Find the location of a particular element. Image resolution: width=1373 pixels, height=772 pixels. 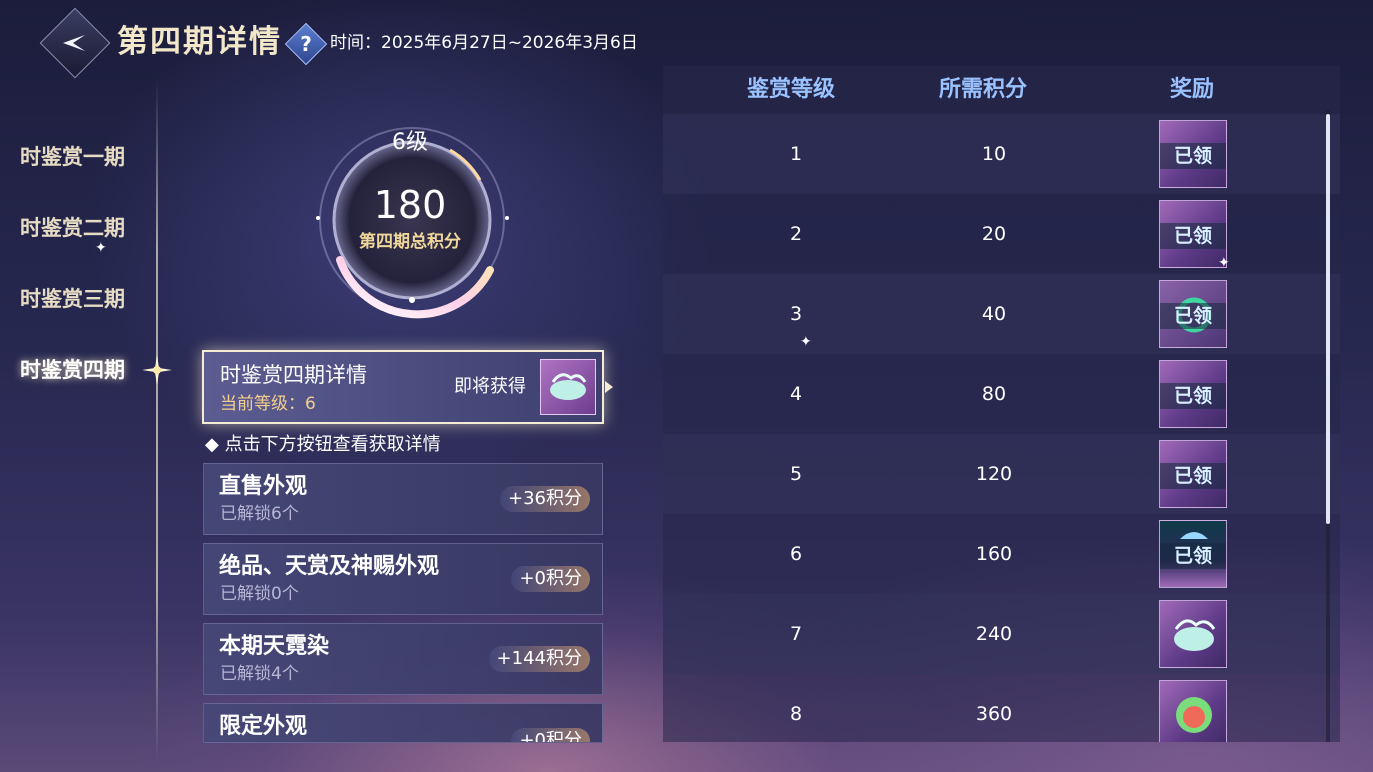

detail-pointer-icon is located at coordinates (609, 387).